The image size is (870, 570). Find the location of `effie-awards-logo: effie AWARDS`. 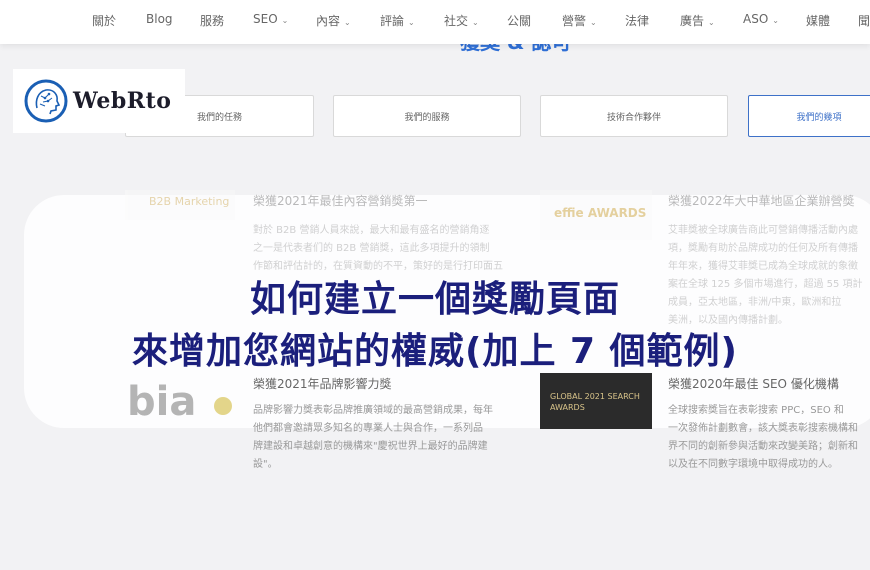

effie-awards-logo: effie AWARDS is located at coordinates (596, 215).